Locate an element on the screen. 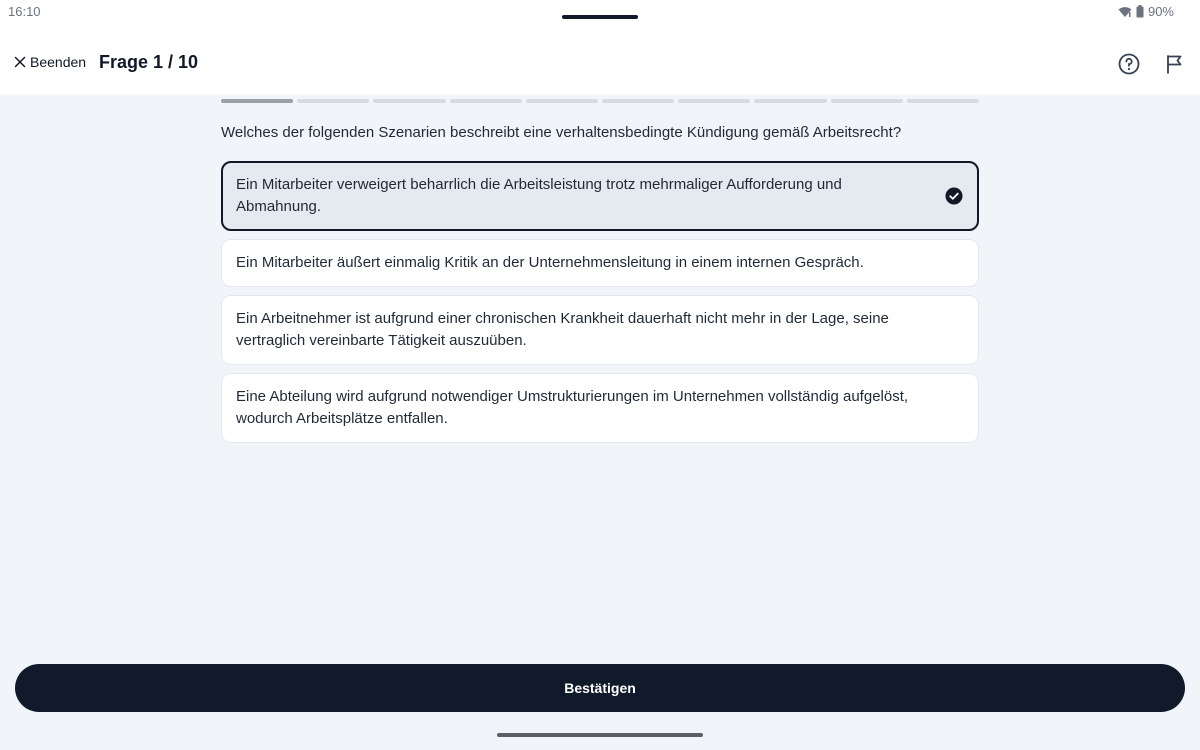 This screenshot has width=1200, height=750. quiz-header: Beenden Frage 1 / 10 is located at coordinates (600, 64).